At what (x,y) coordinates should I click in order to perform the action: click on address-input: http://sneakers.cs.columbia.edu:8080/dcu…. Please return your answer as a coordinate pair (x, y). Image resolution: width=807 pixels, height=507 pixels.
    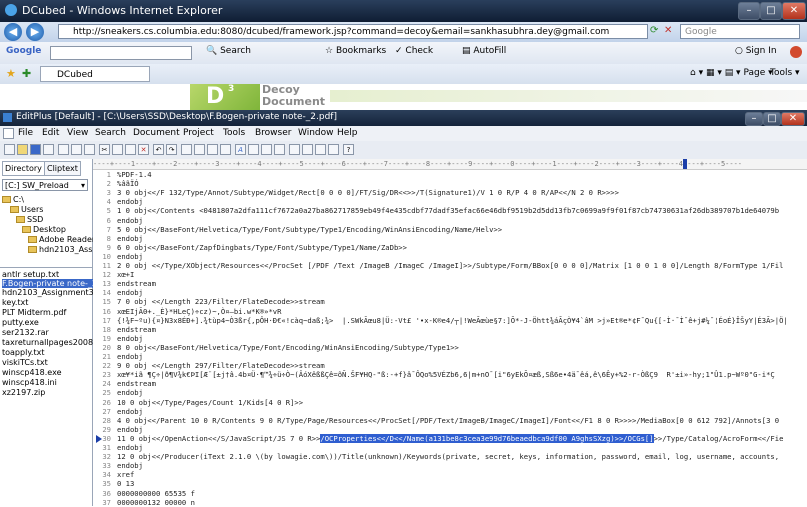
    Looking at the image, I should click on (353, 31).